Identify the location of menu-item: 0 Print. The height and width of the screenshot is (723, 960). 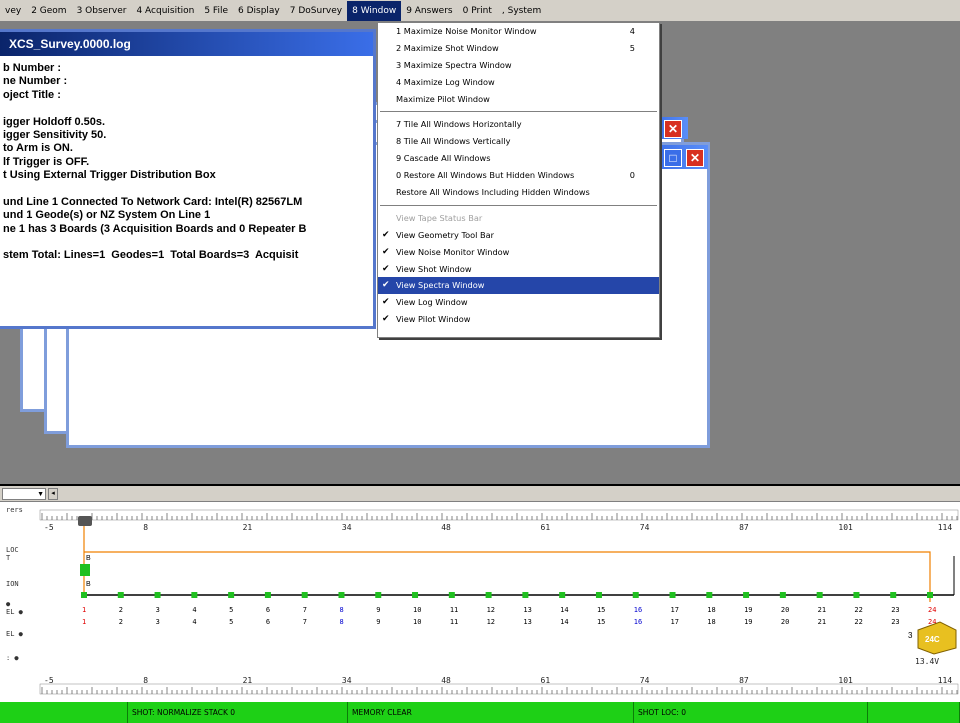
(477, 11).